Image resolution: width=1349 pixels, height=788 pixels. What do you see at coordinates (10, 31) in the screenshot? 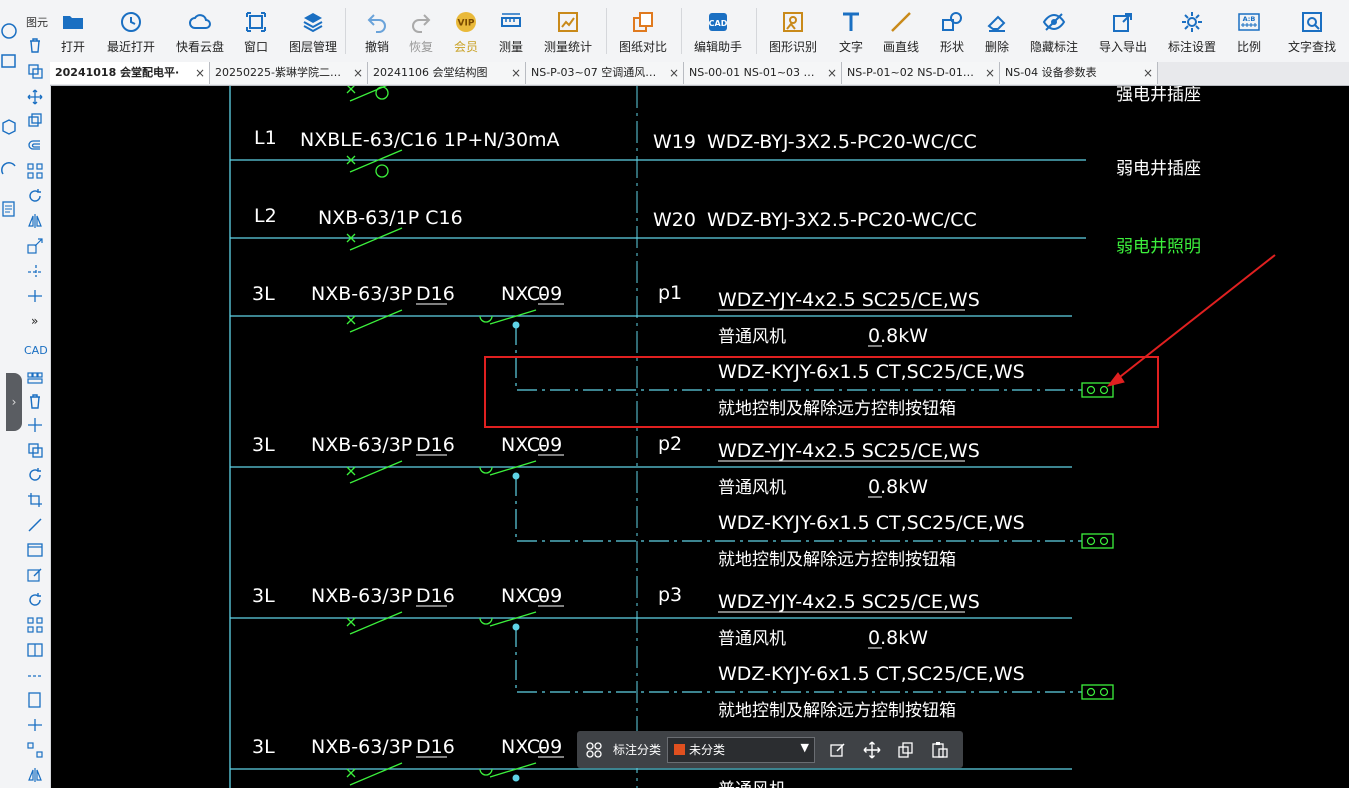
I see `circle-tool-icon` at bounding box center [10, 31].